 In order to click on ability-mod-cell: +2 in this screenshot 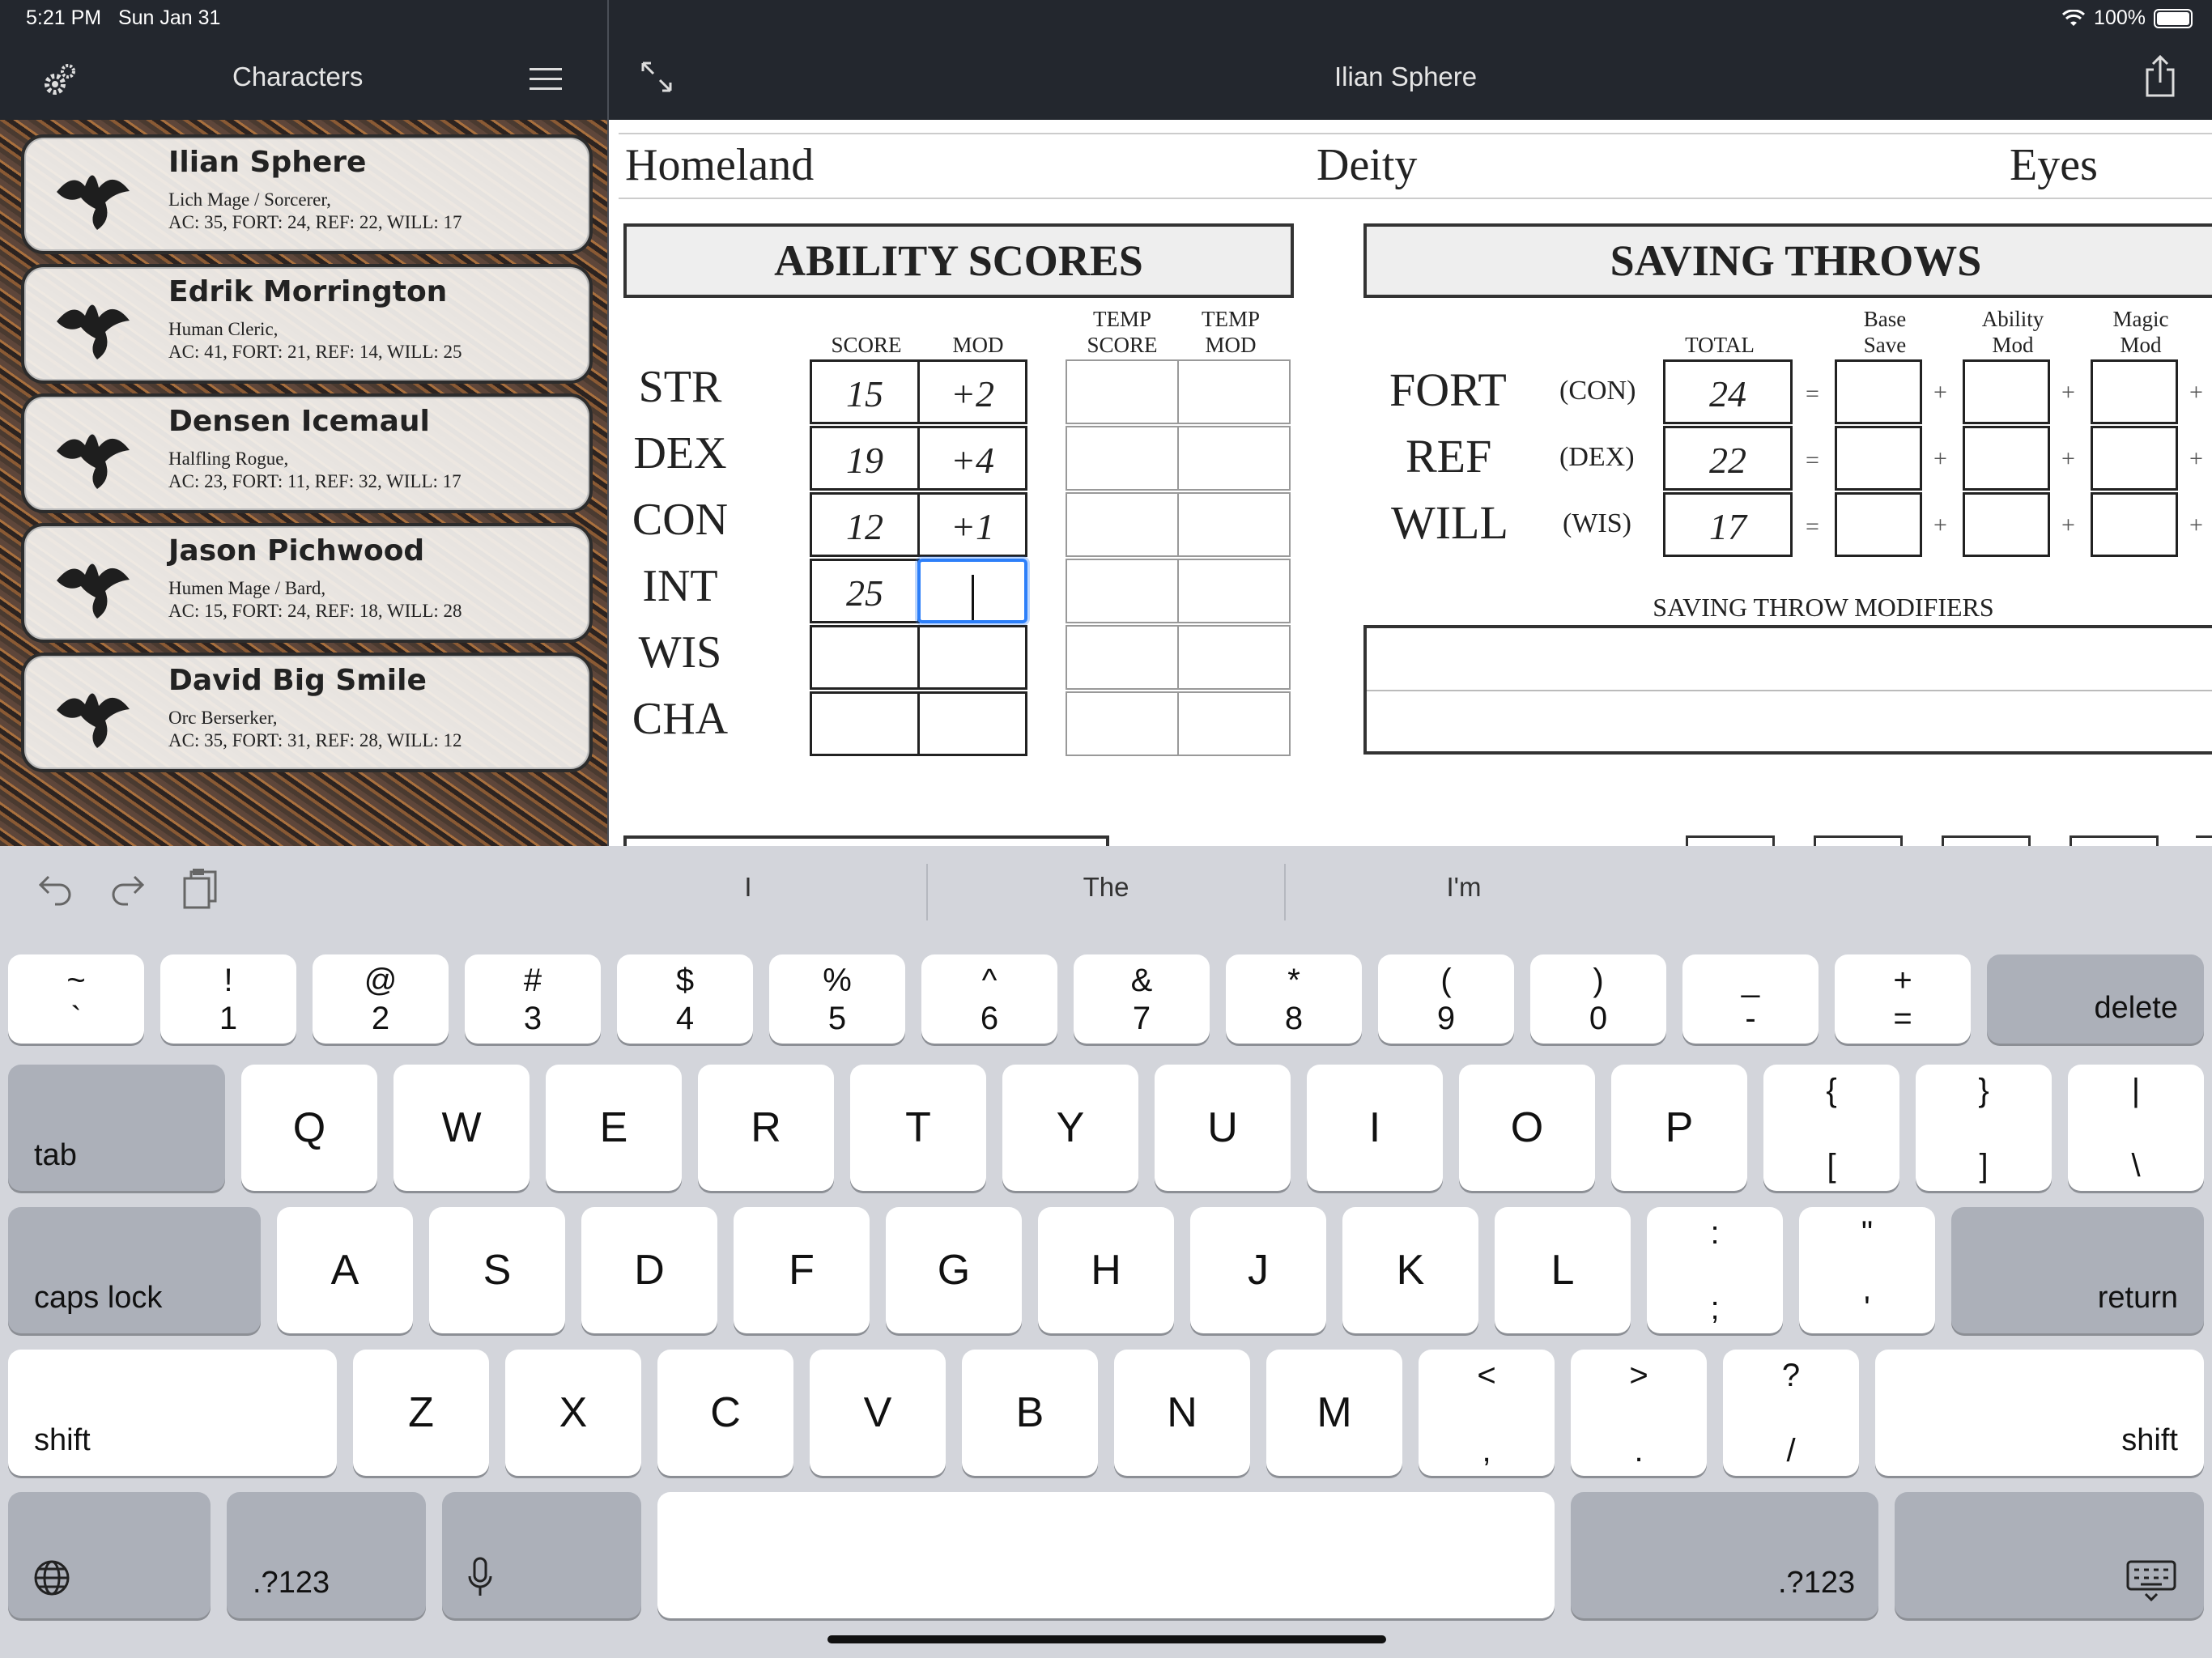, I will do `click(972, 391)`.